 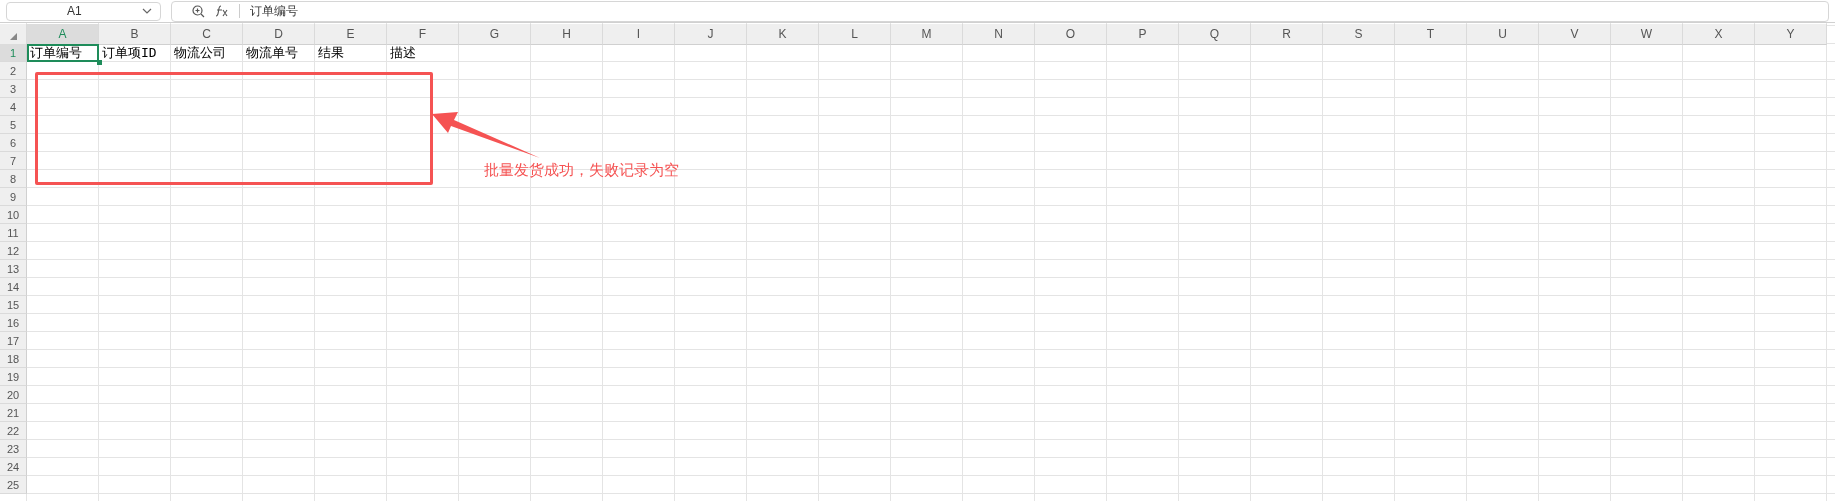 I want to click on row-header: 24, so click(x=13, y=467).